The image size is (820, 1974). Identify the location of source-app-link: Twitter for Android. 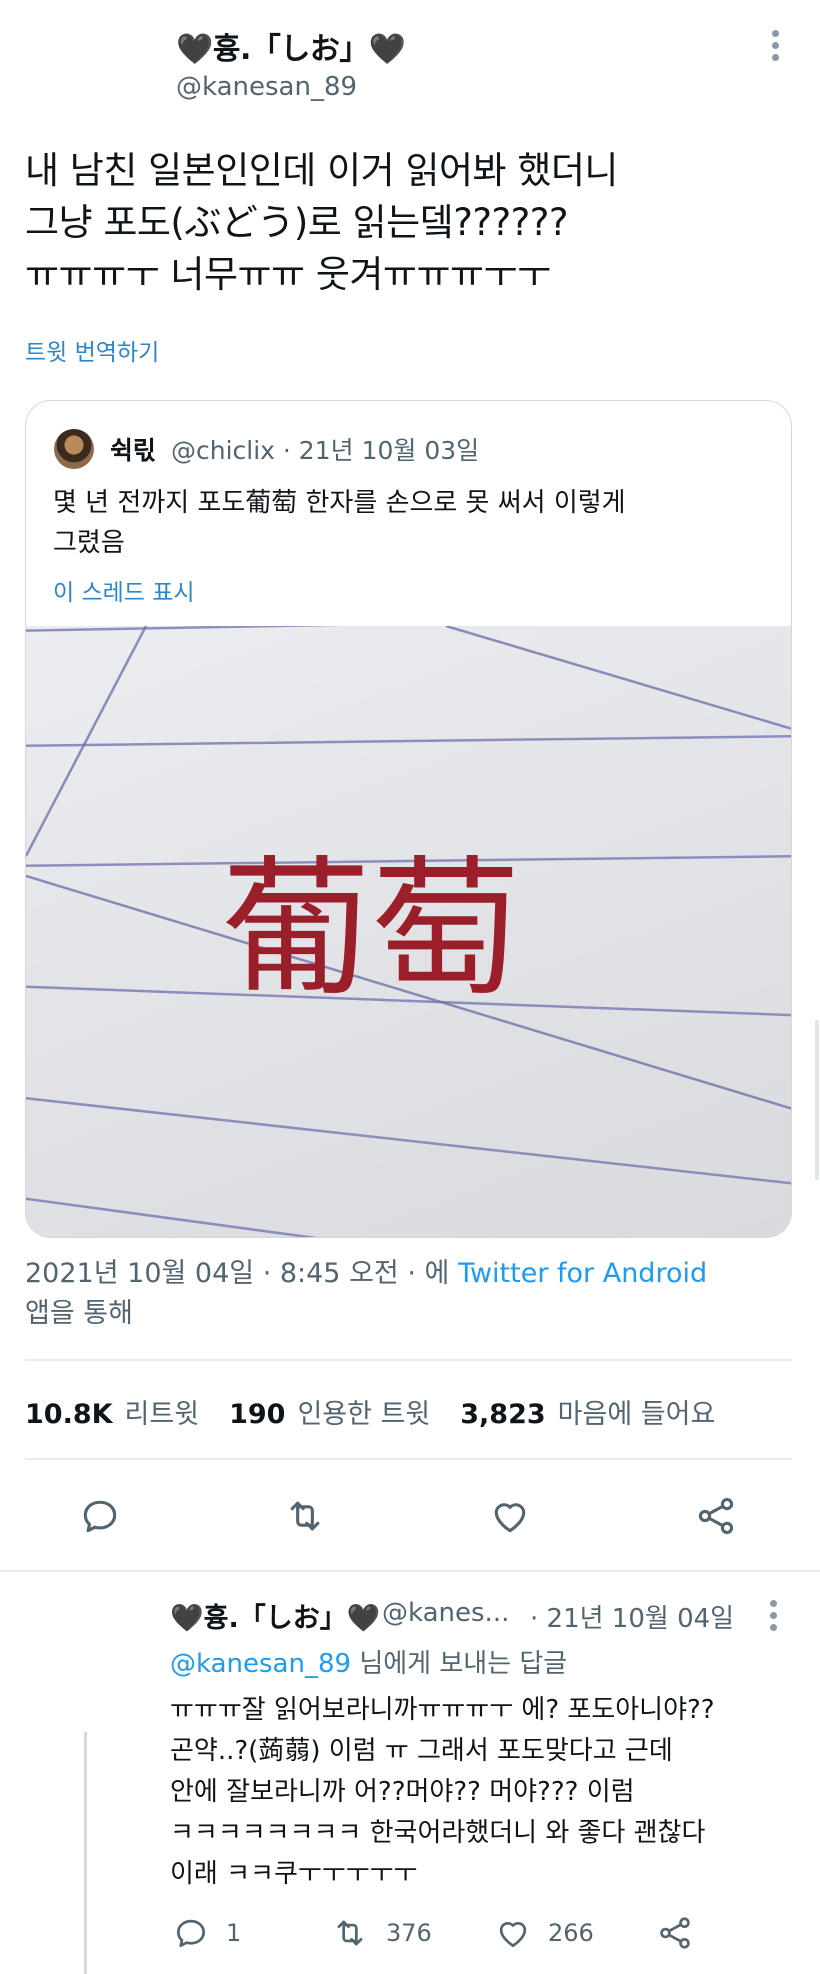
(582, 1273).